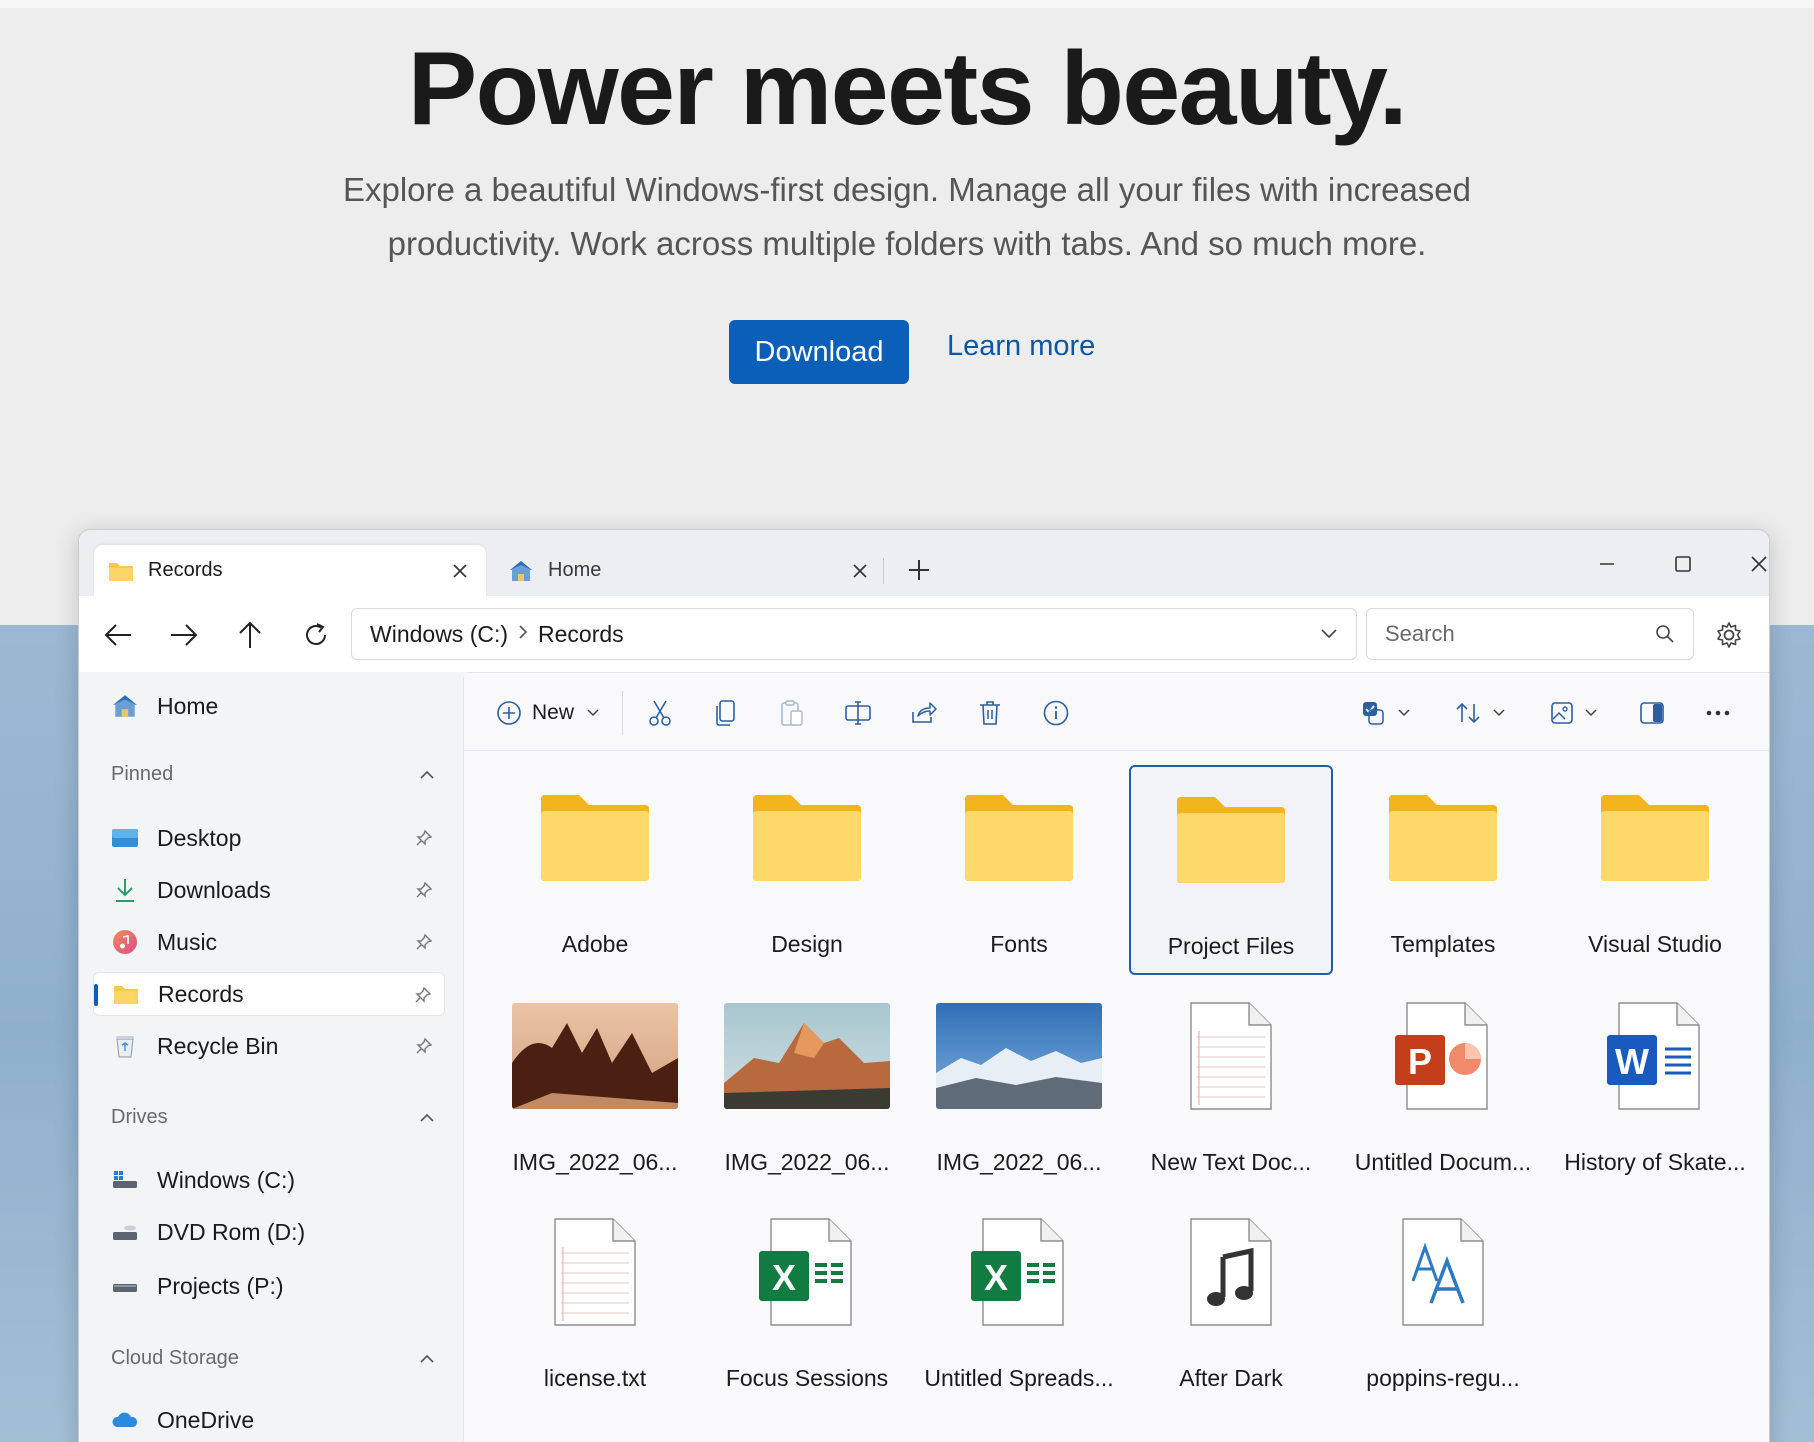 This screenshot has height=1442, width=1814. What do you see at coordinates (807, 1272) in the screenshot?
I see `excel-icon: X` at bounding box center [807, 1272].